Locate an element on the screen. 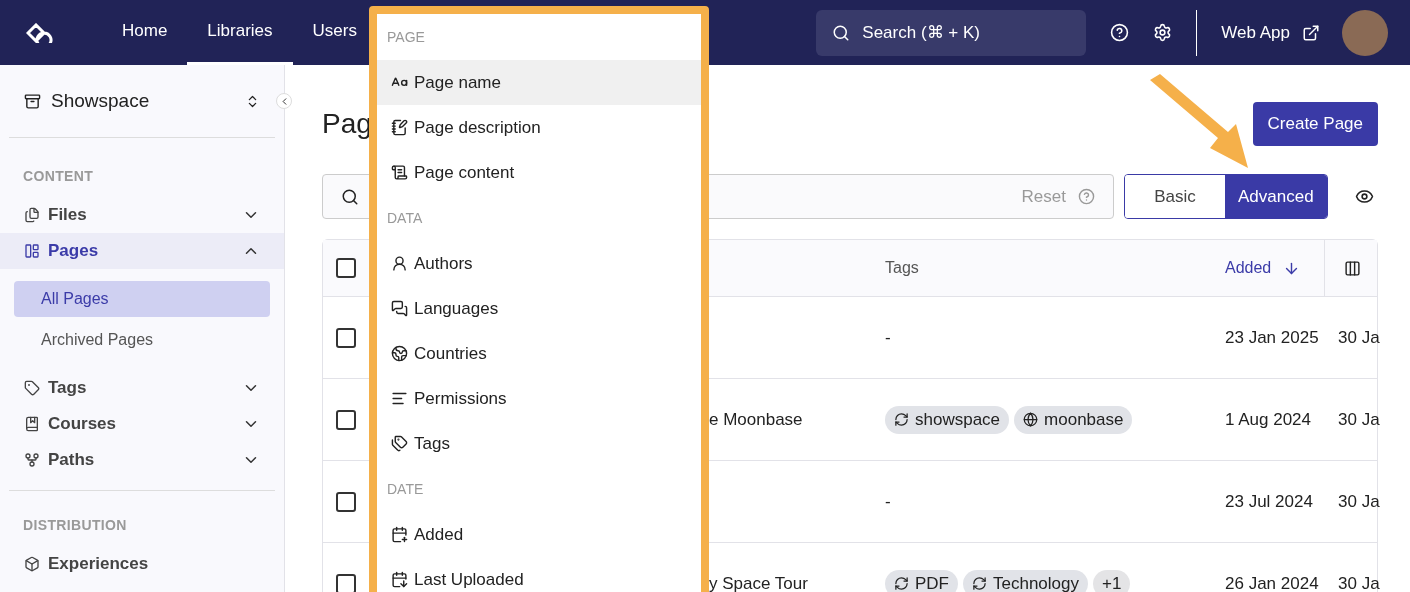 Image resolution: width=1410 pixels, height=592 pixels. tag-chip: +1 is located at coordinates (1112, 580).